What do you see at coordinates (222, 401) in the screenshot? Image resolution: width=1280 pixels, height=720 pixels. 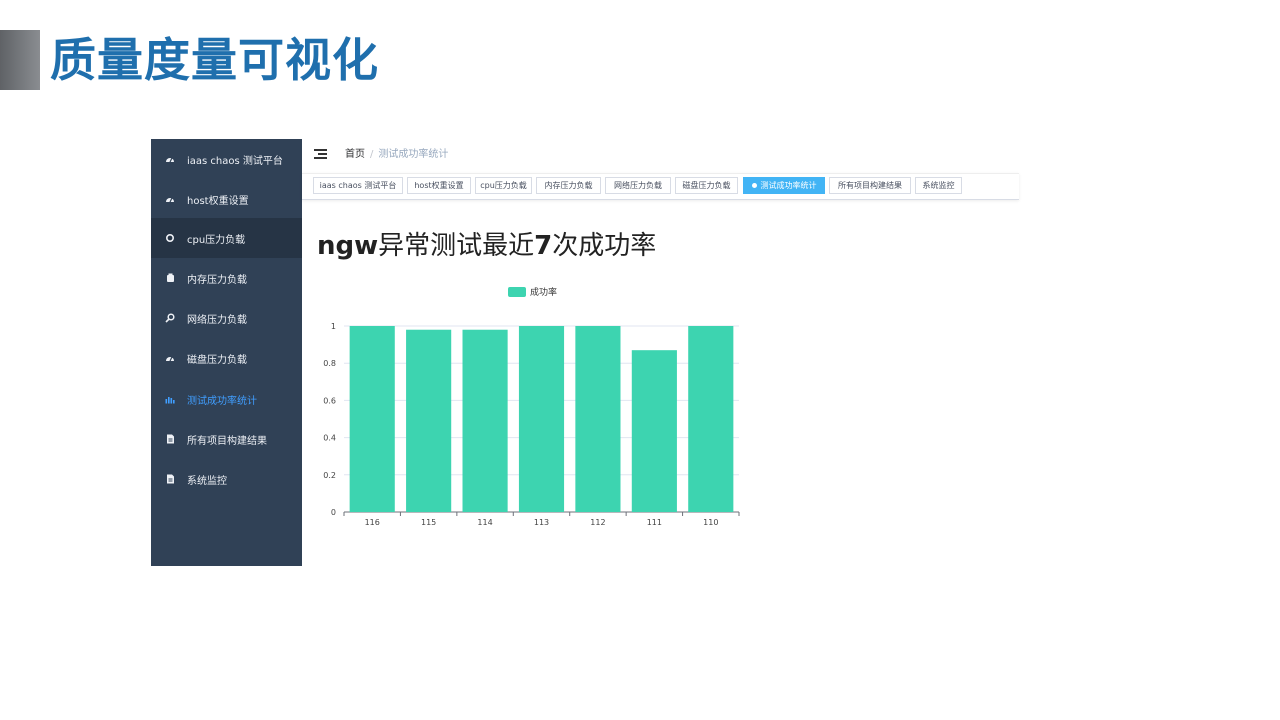 I see `sidebar-item-label: 测试成功率统计` at bounding box center [222, 401].